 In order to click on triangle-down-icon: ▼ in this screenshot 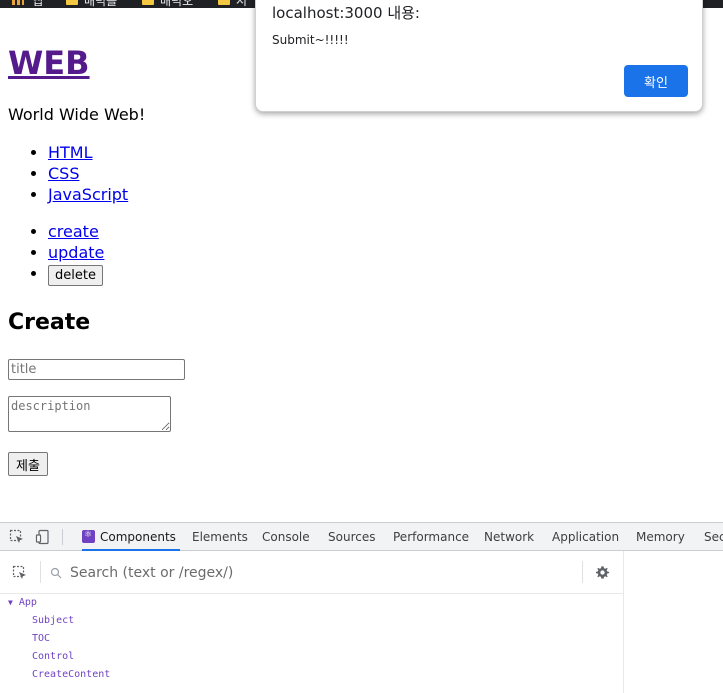, I will do `click(10, 602)`.